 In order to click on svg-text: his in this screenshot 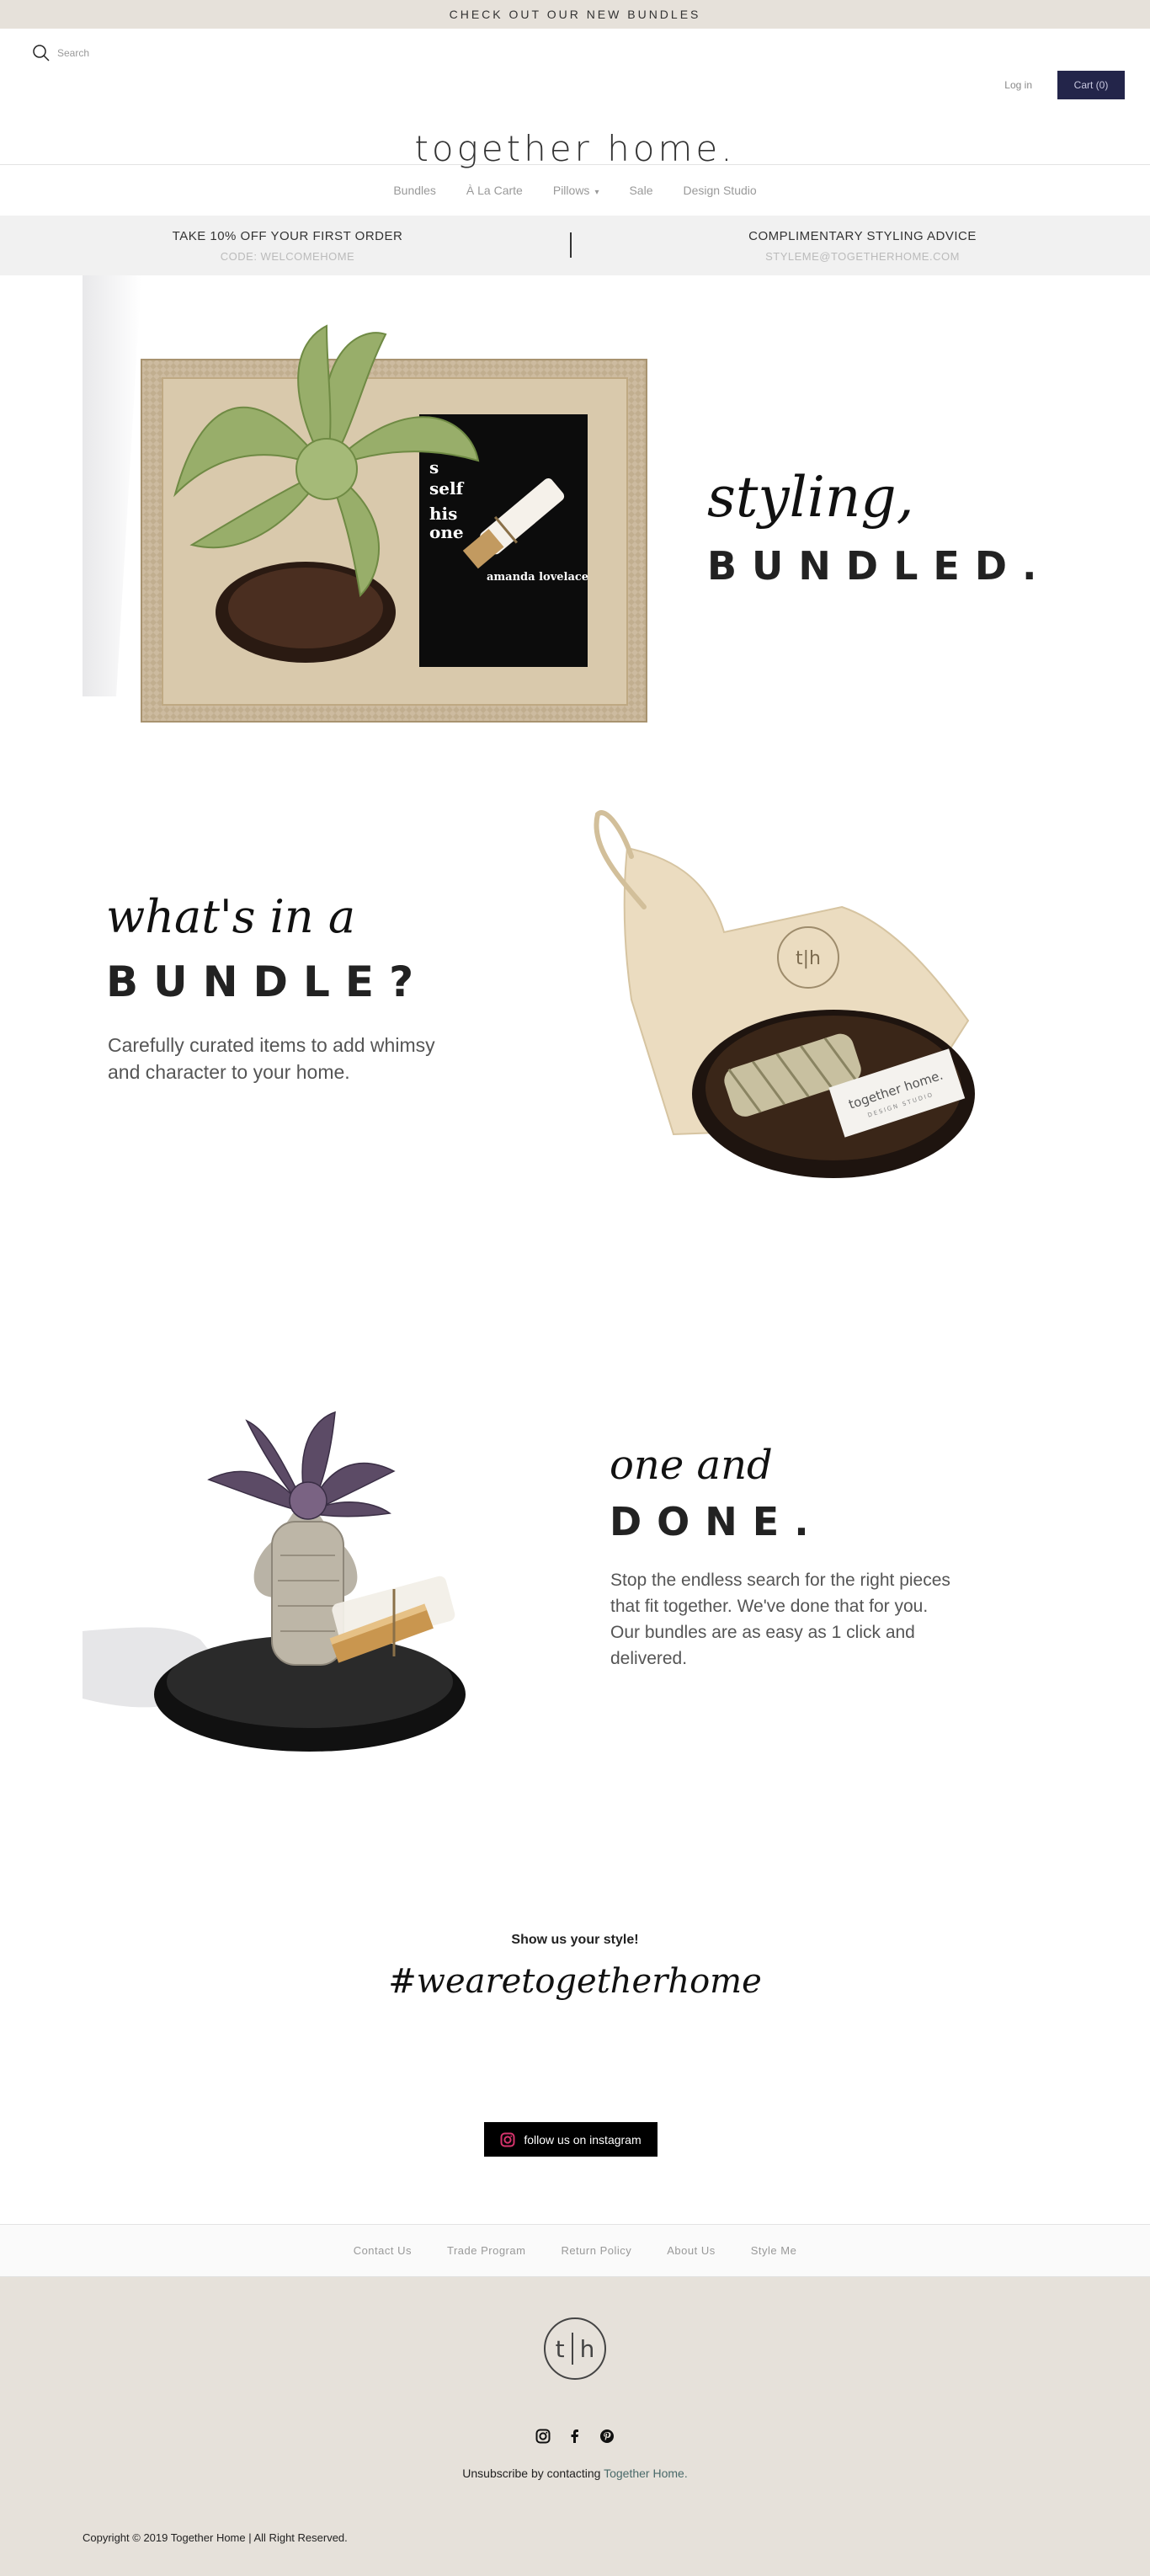, I will do `click(443, 514)`.